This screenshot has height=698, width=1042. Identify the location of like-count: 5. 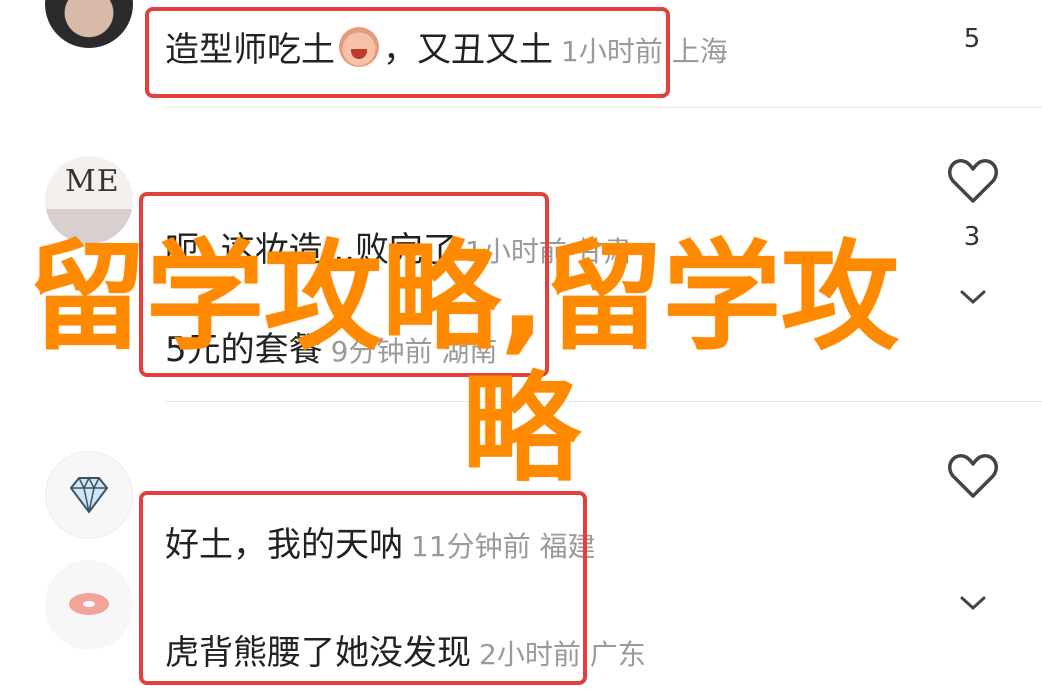
(972, 39).